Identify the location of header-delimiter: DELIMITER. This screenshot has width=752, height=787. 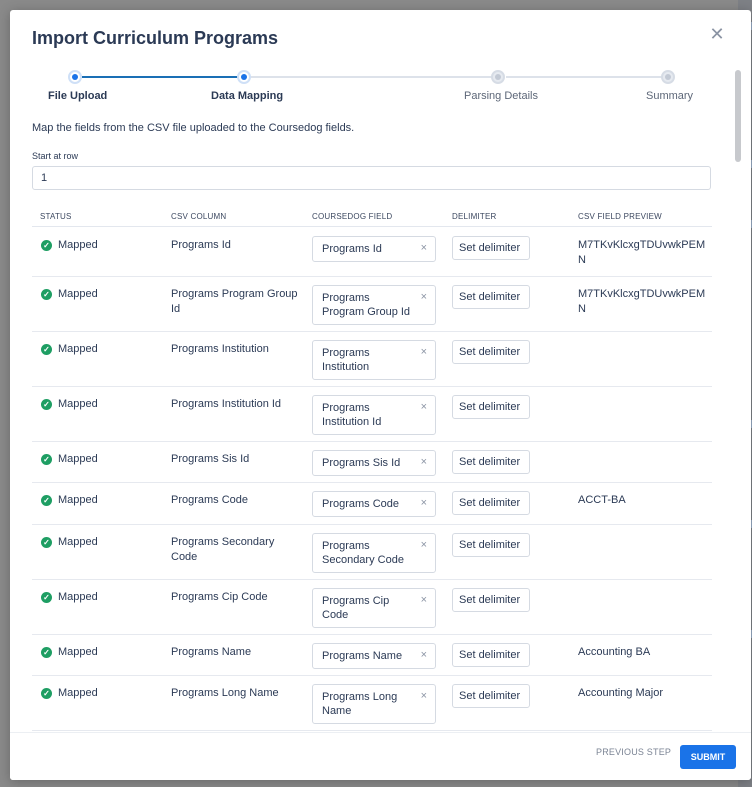
(474, 216).